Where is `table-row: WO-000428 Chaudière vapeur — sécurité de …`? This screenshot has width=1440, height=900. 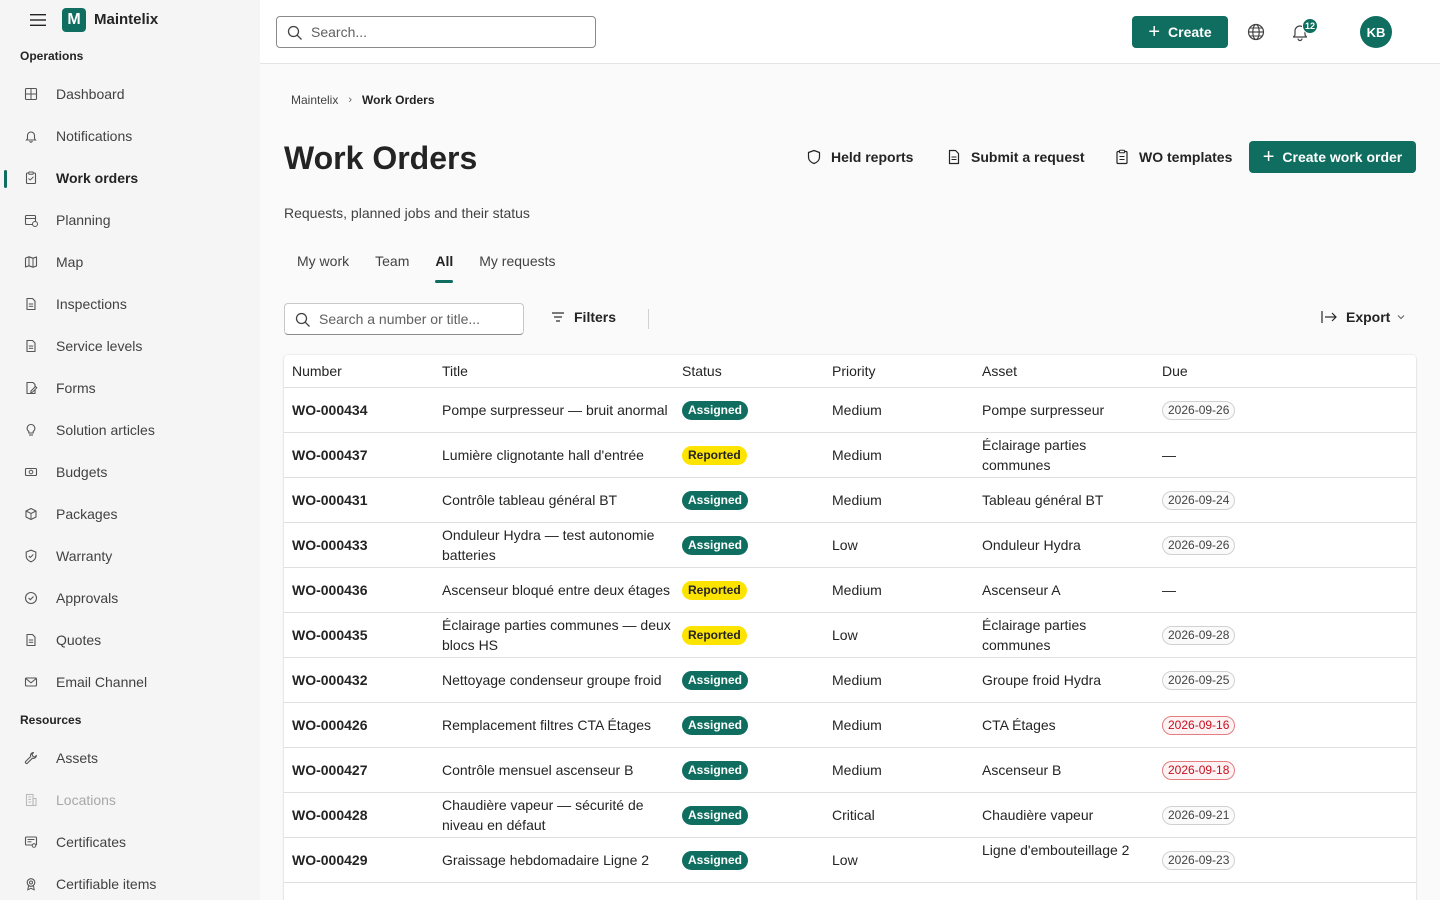
table-row: WO-000428 Chaudière vapeur — sécurité de … is located at coordinates (850, 815).